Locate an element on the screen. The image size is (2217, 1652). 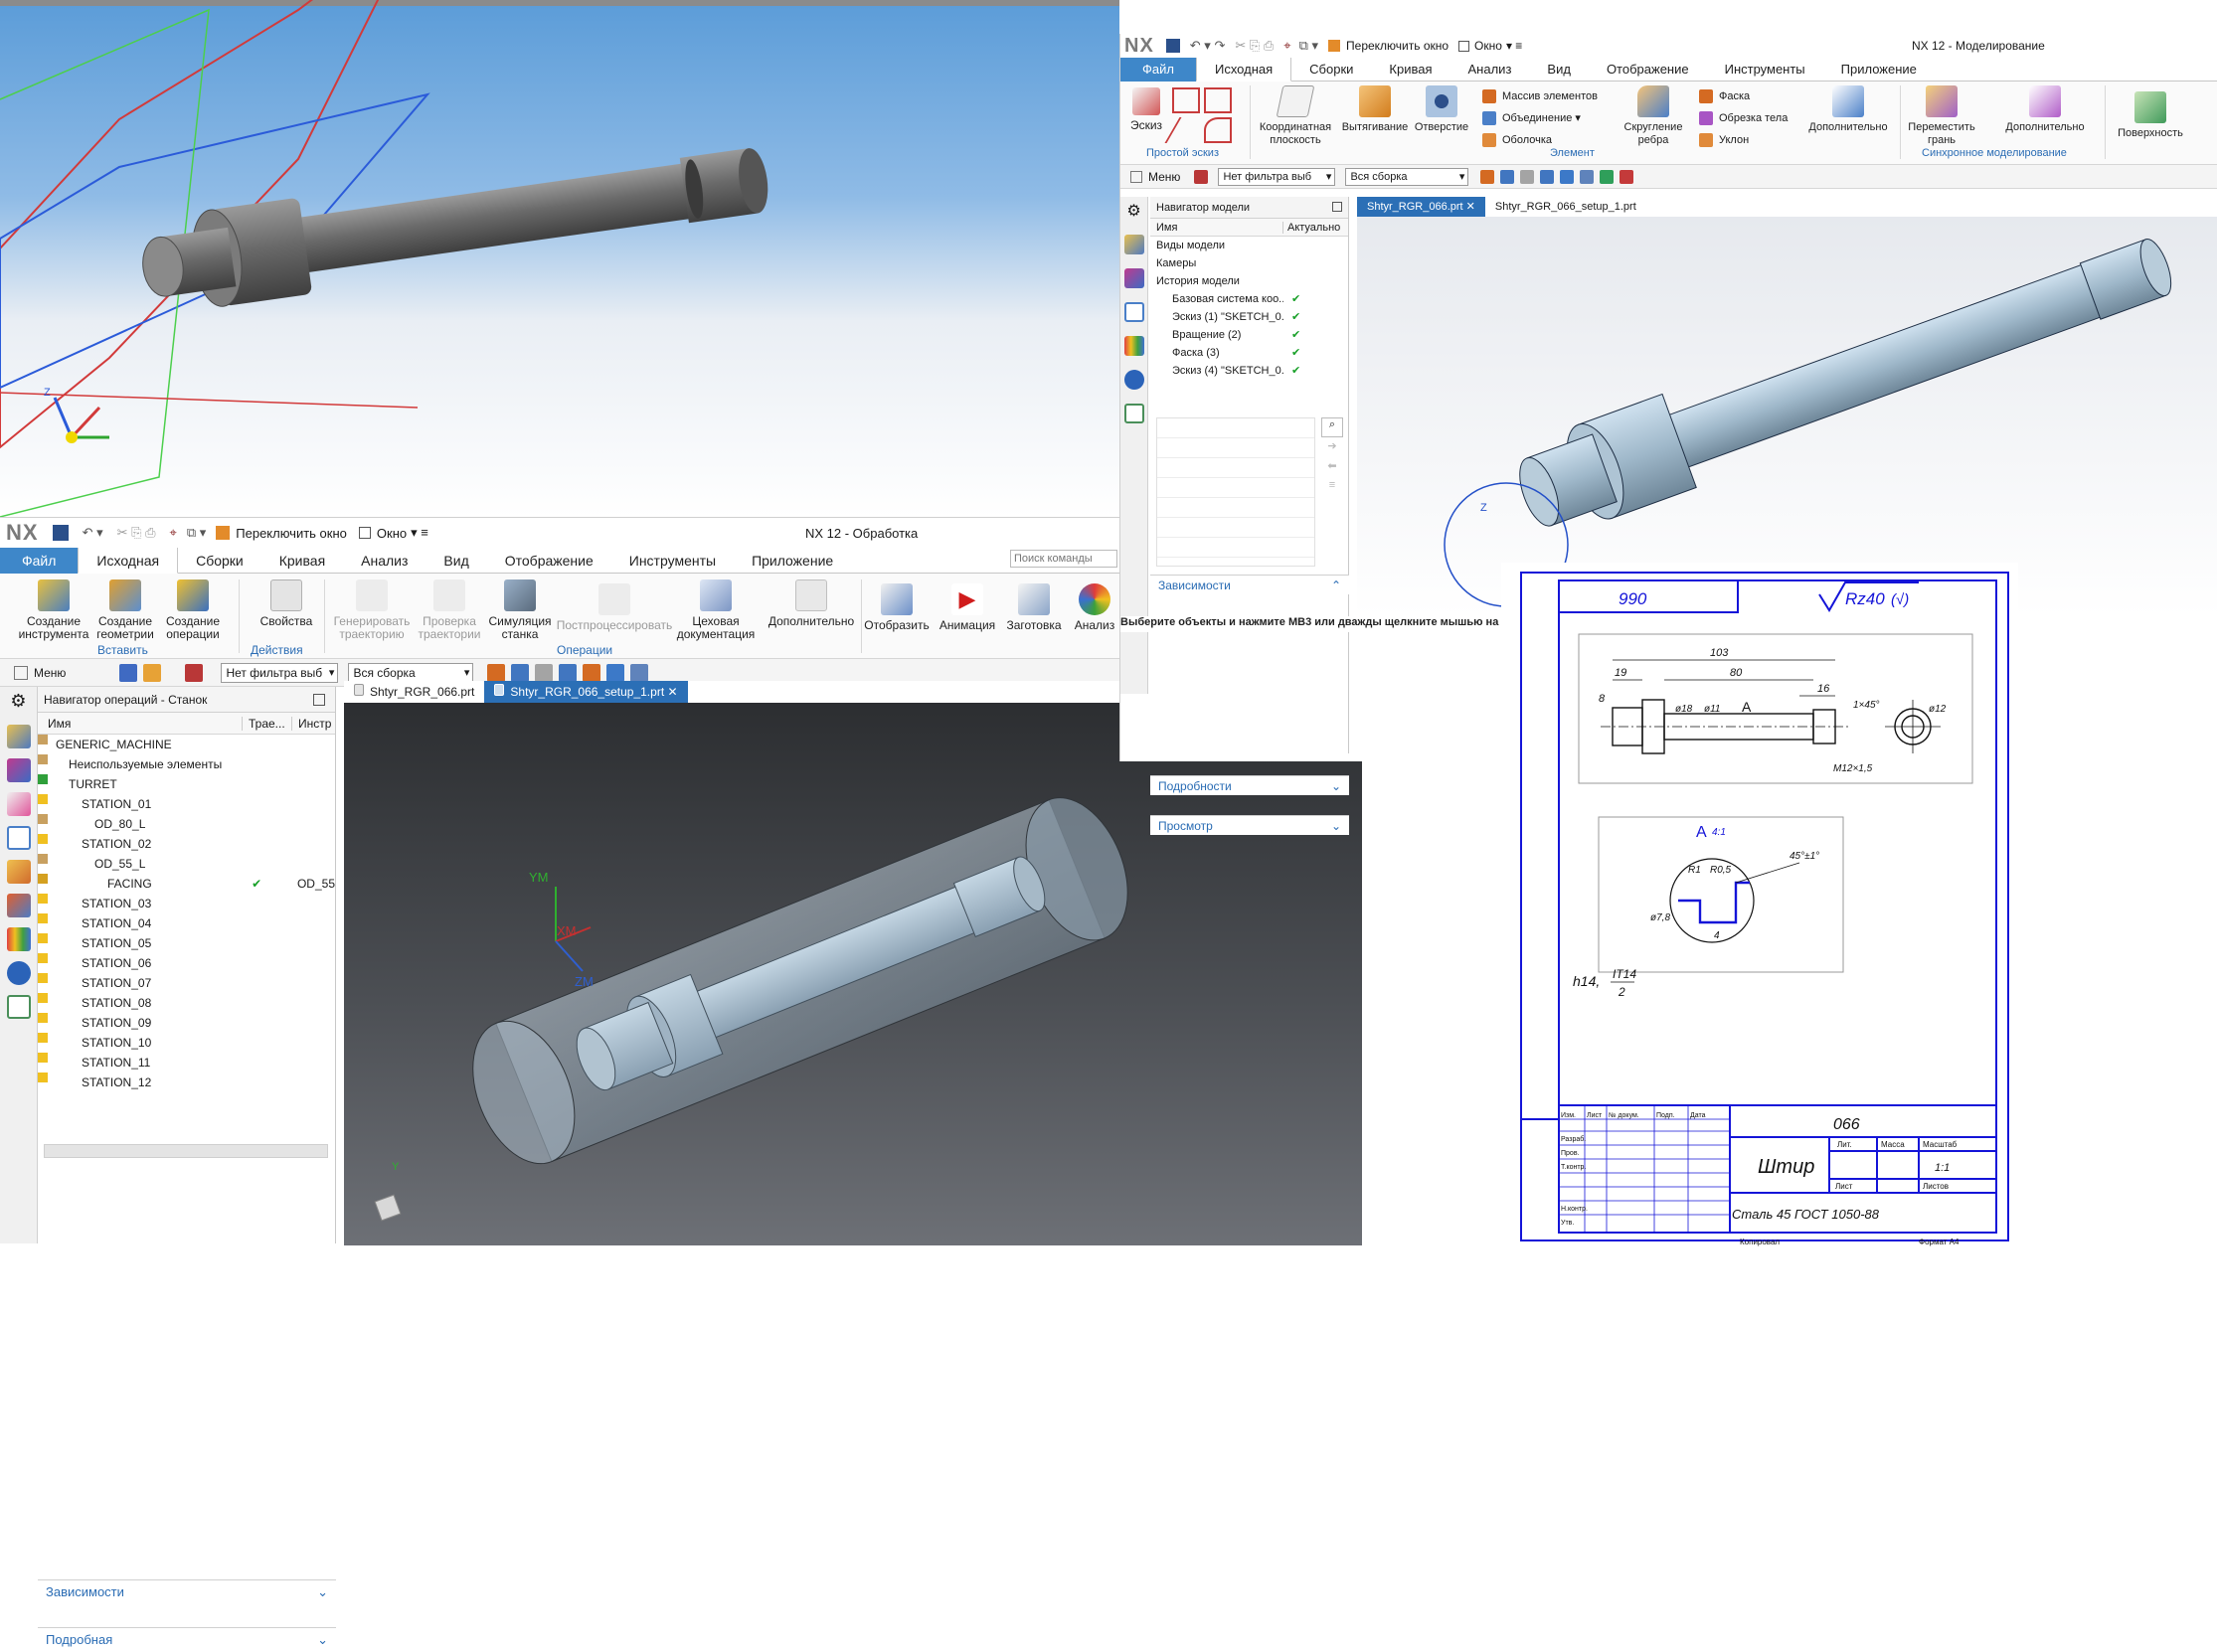
snap-arc-icon is located at coordinates (592, 672).